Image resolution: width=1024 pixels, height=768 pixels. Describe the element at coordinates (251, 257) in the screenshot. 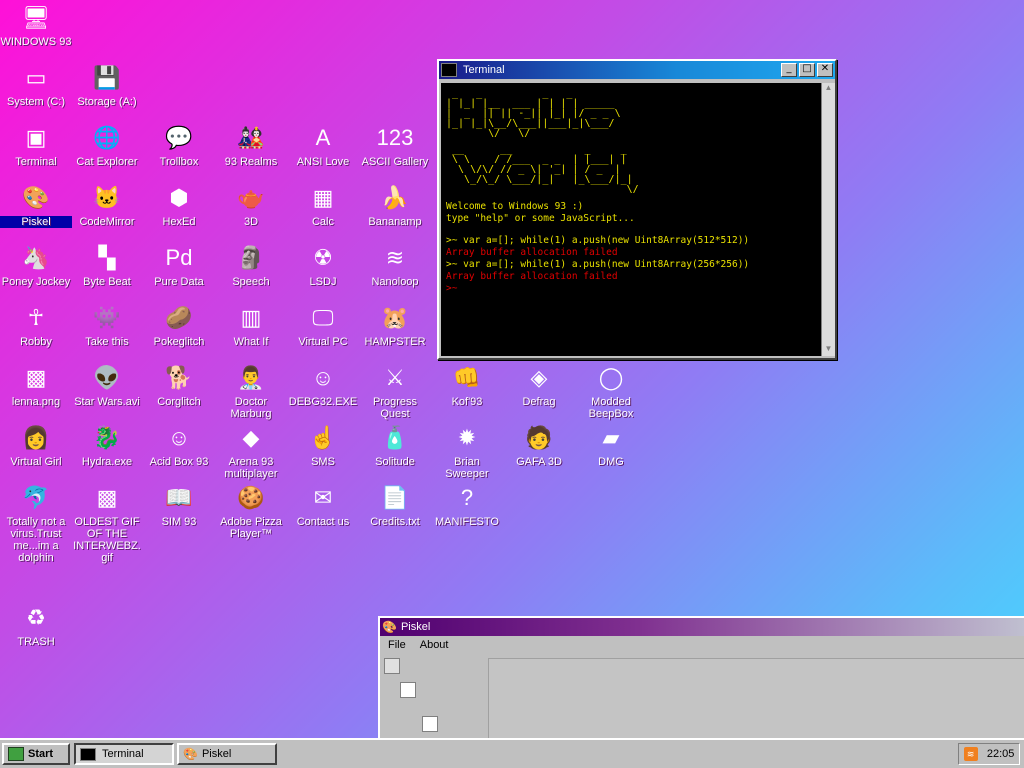

I see `speech-icon: 🗿` at that location.